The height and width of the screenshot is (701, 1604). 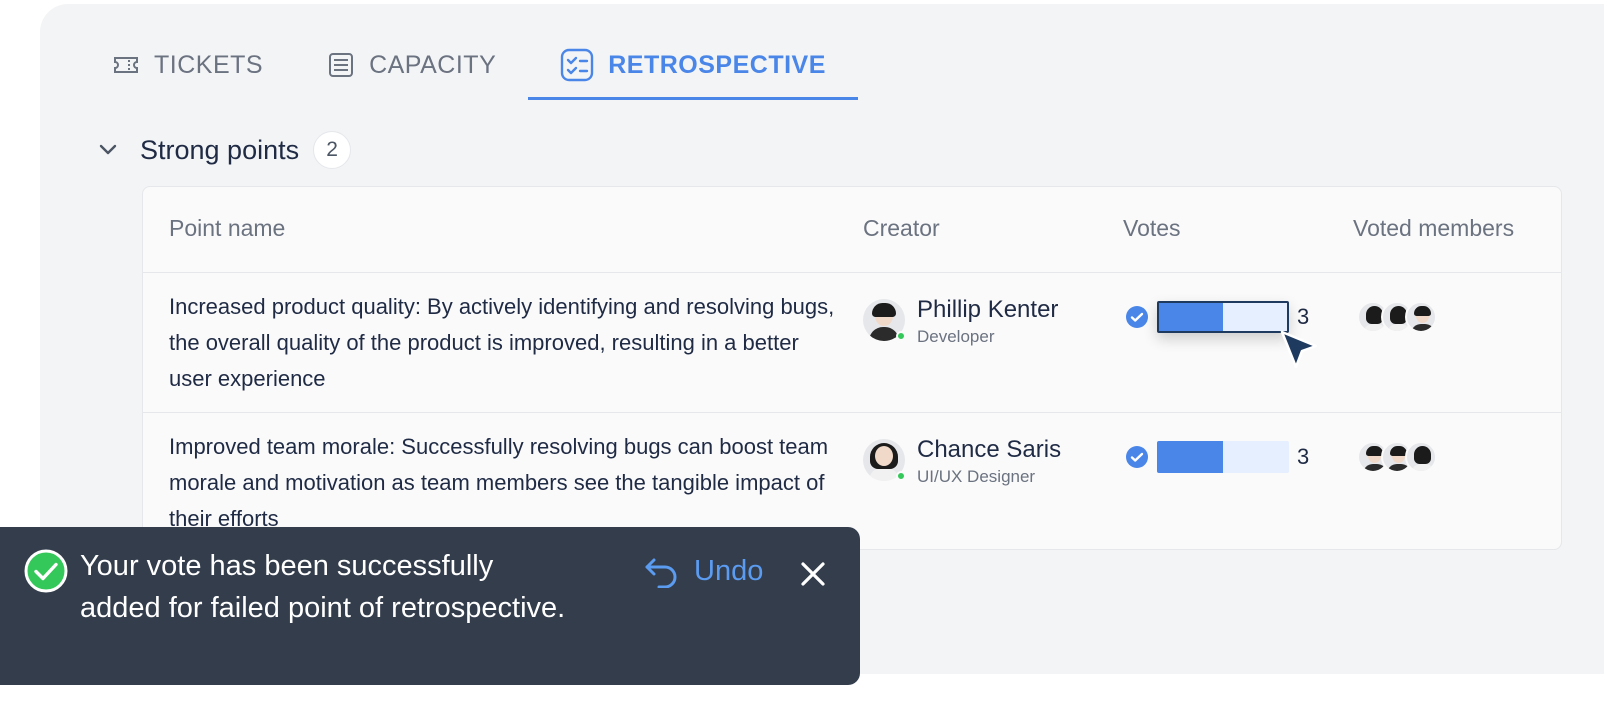 What do you see at coordinates (901, 228) in the screenshot?
I see `column-header-creator: Creator` at bounding box center [901, 228].